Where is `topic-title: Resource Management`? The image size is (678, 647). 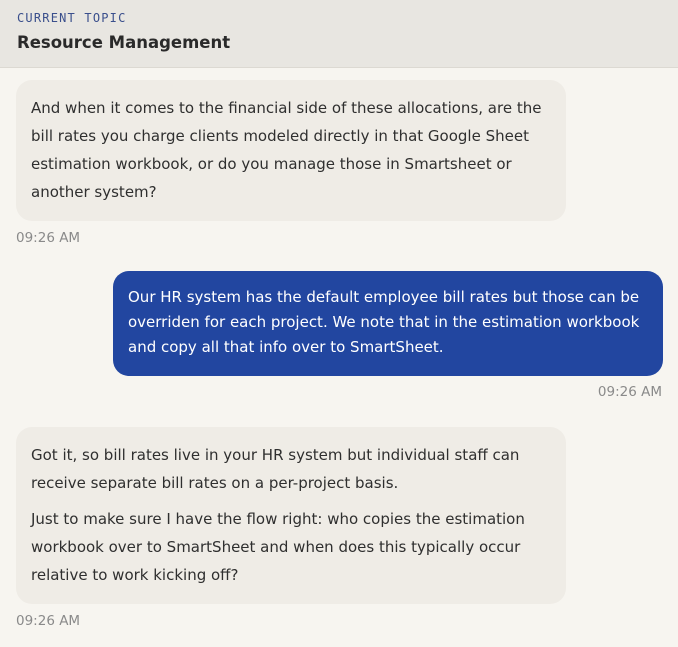
topic-title: Resource Management is located at coordinates (124, 42).